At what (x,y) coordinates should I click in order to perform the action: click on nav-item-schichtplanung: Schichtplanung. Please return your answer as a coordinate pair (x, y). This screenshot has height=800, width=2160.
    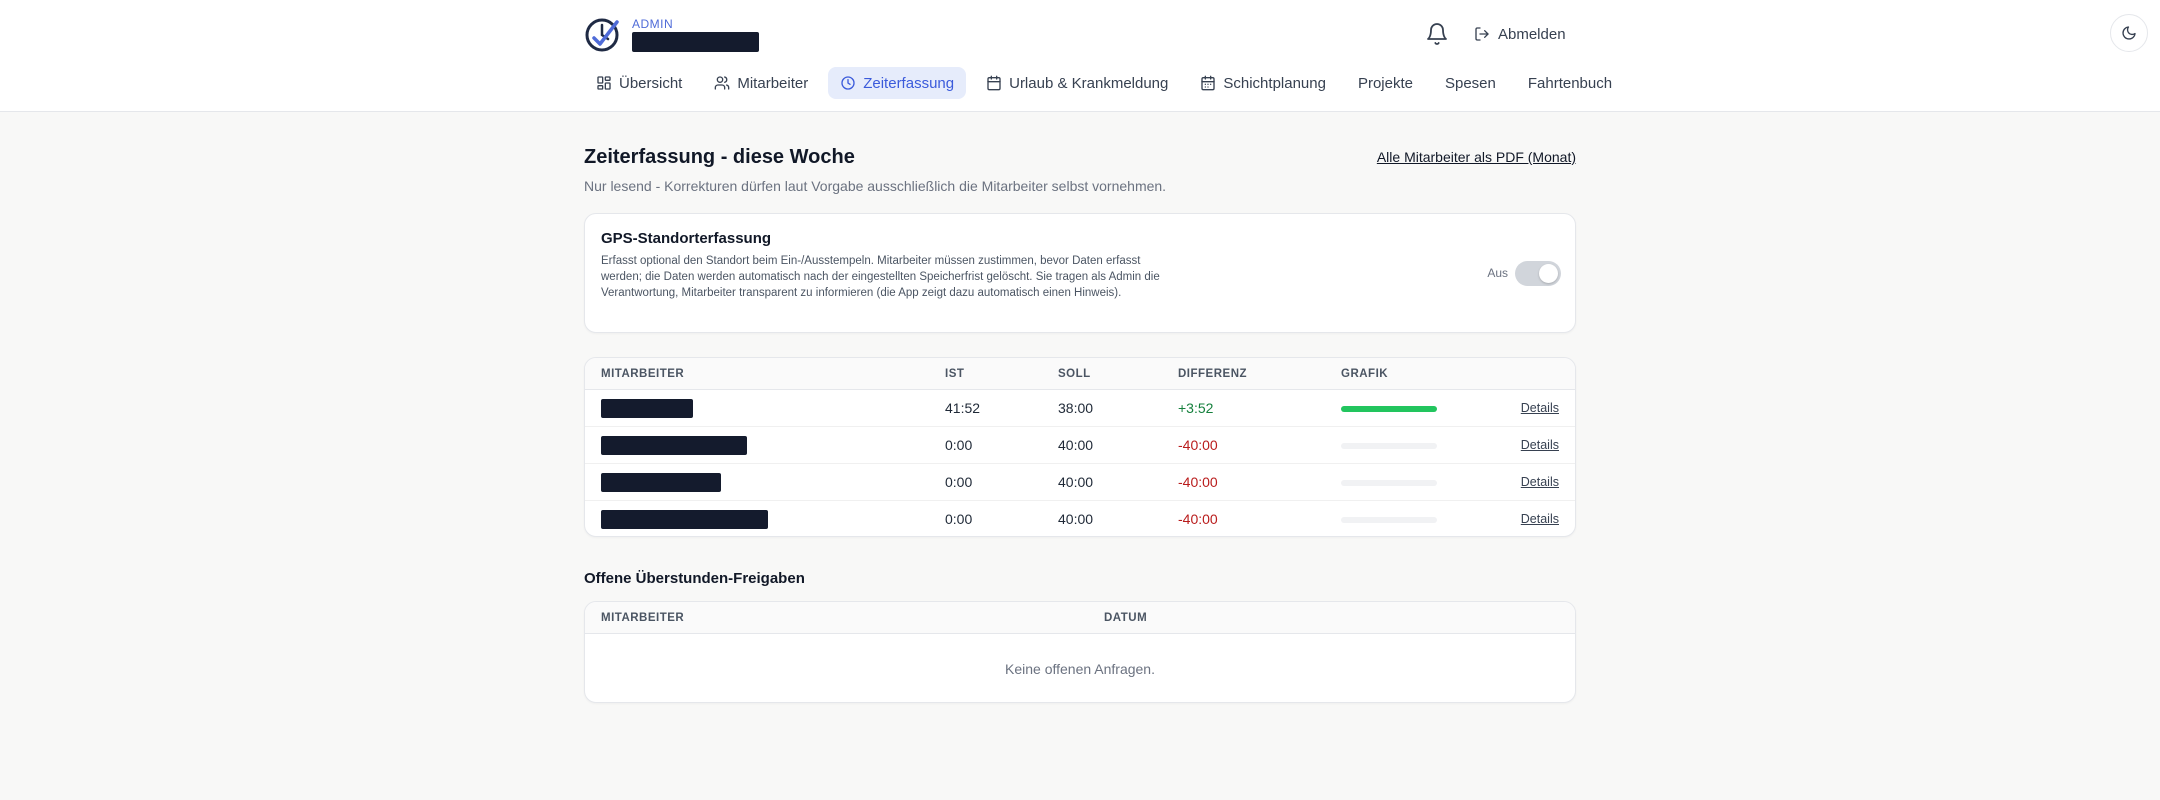
    Looking at the image, I should click on (1263, 83).